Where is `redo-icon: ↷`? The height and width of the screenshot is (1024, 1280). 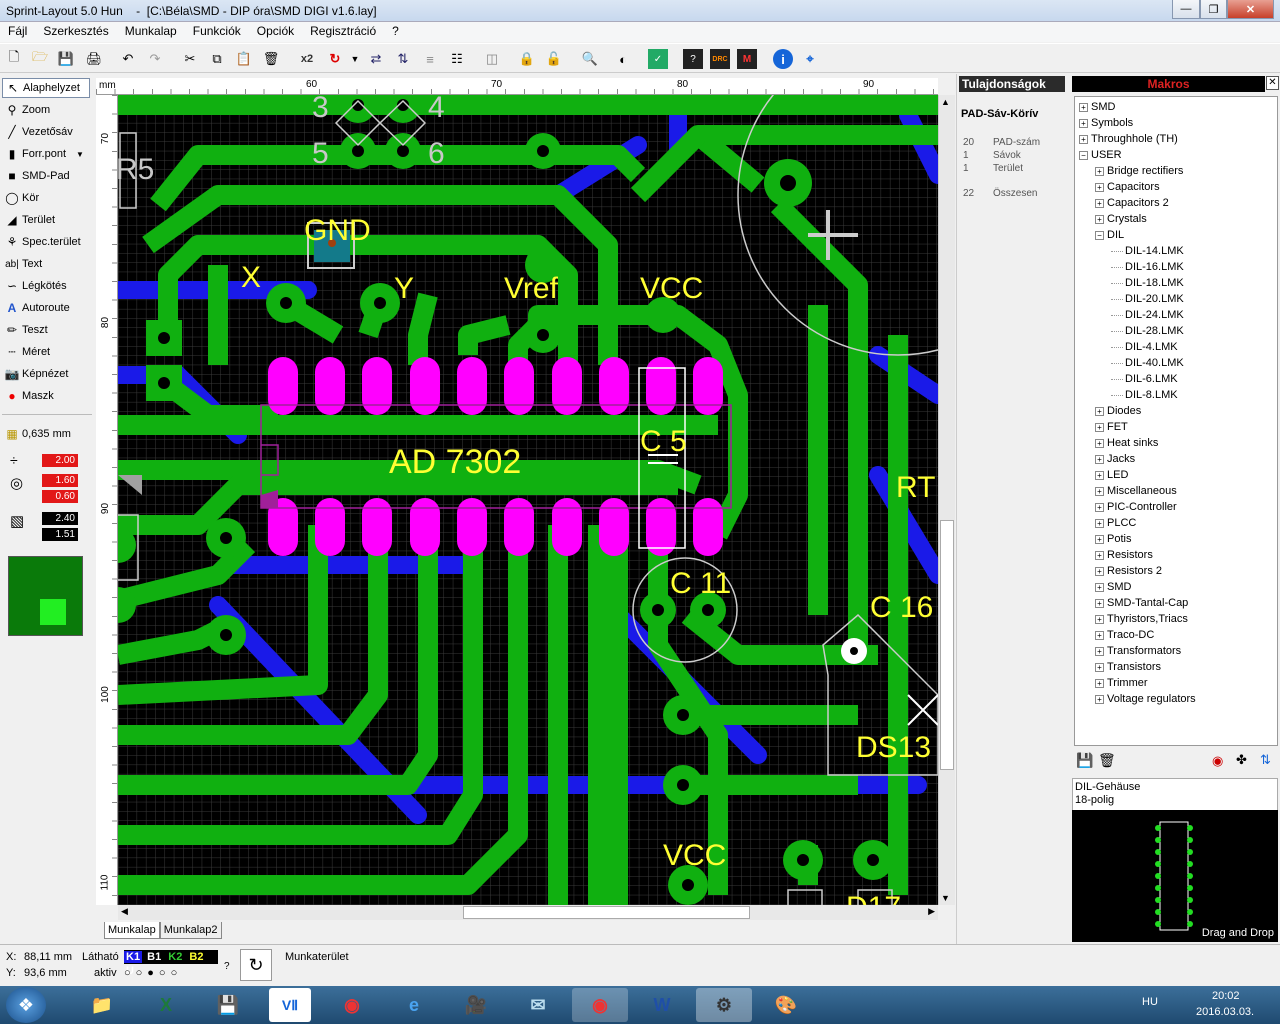
redo-icon: ↷ is located at coordinates (155, 59).